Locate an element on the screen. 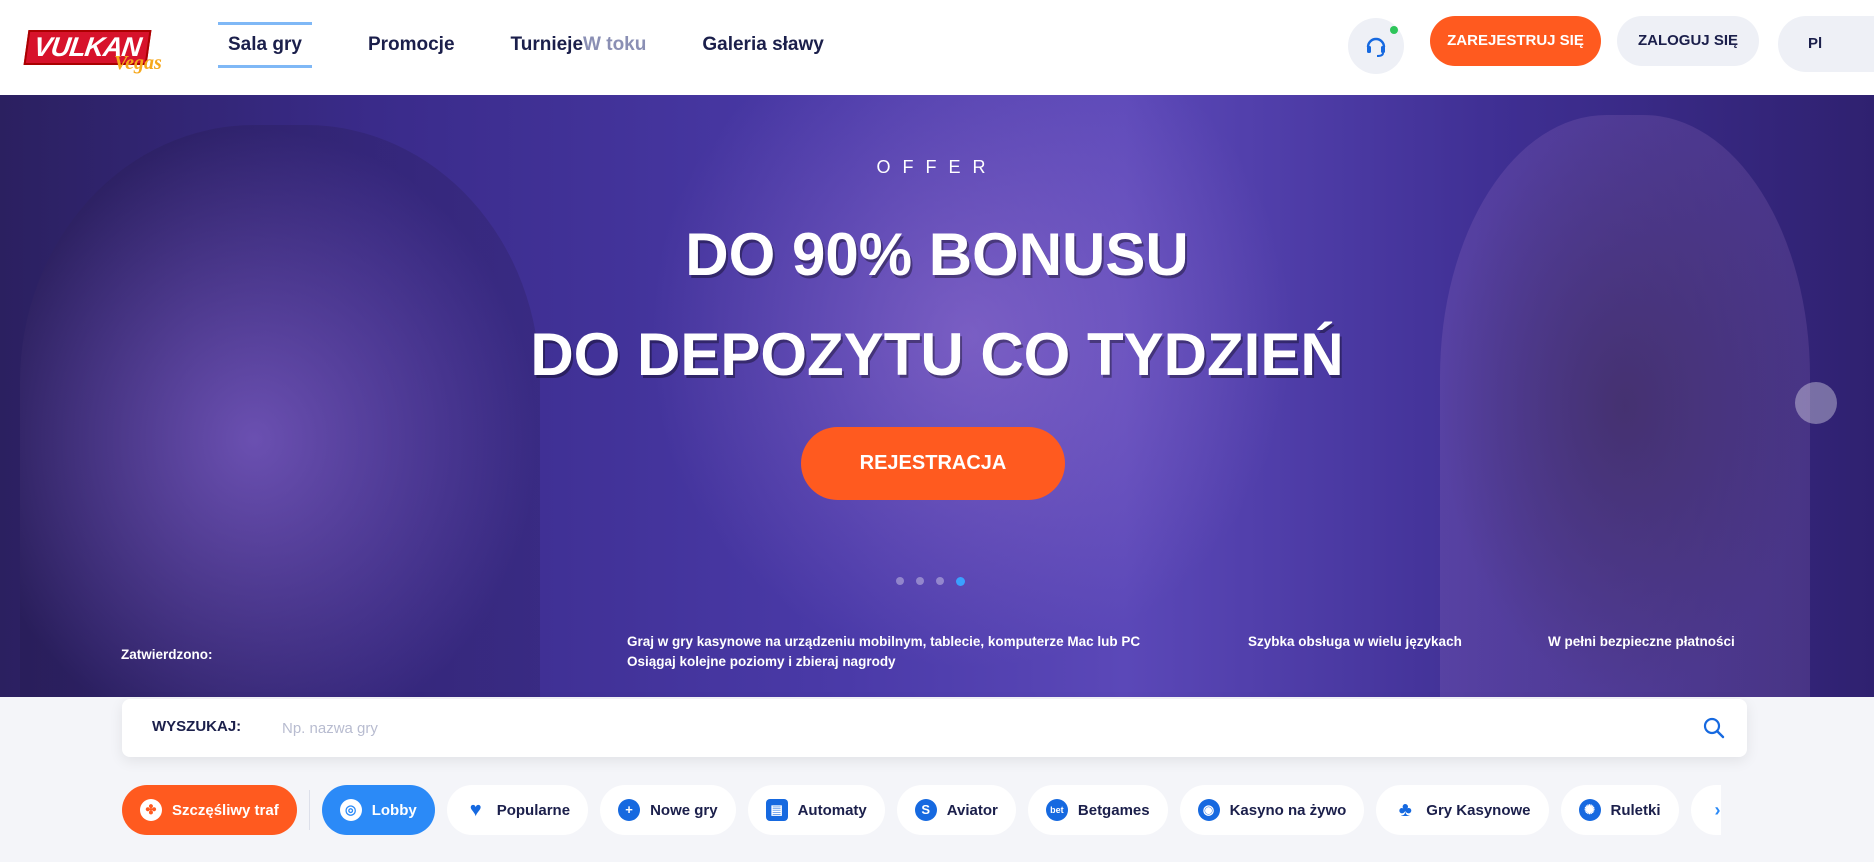 This screenshot has width=1874, height=862. betgames-icon: bet is located at coordinates (1056, 810).